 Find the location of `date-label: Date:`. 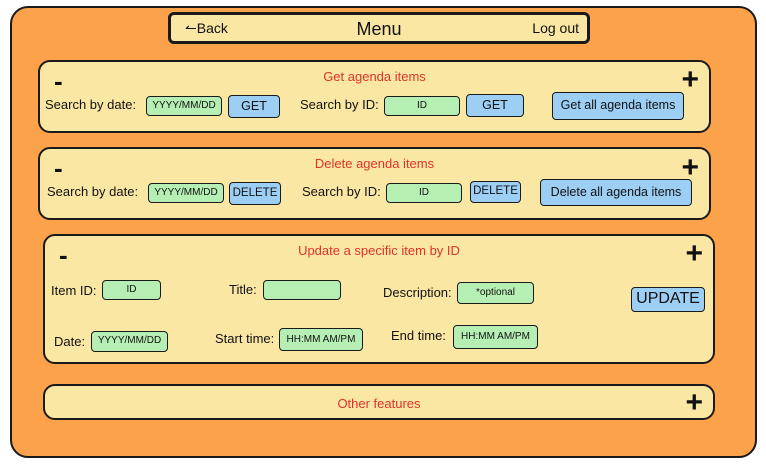

date-label: Date: is located at coordinates (70, 341).